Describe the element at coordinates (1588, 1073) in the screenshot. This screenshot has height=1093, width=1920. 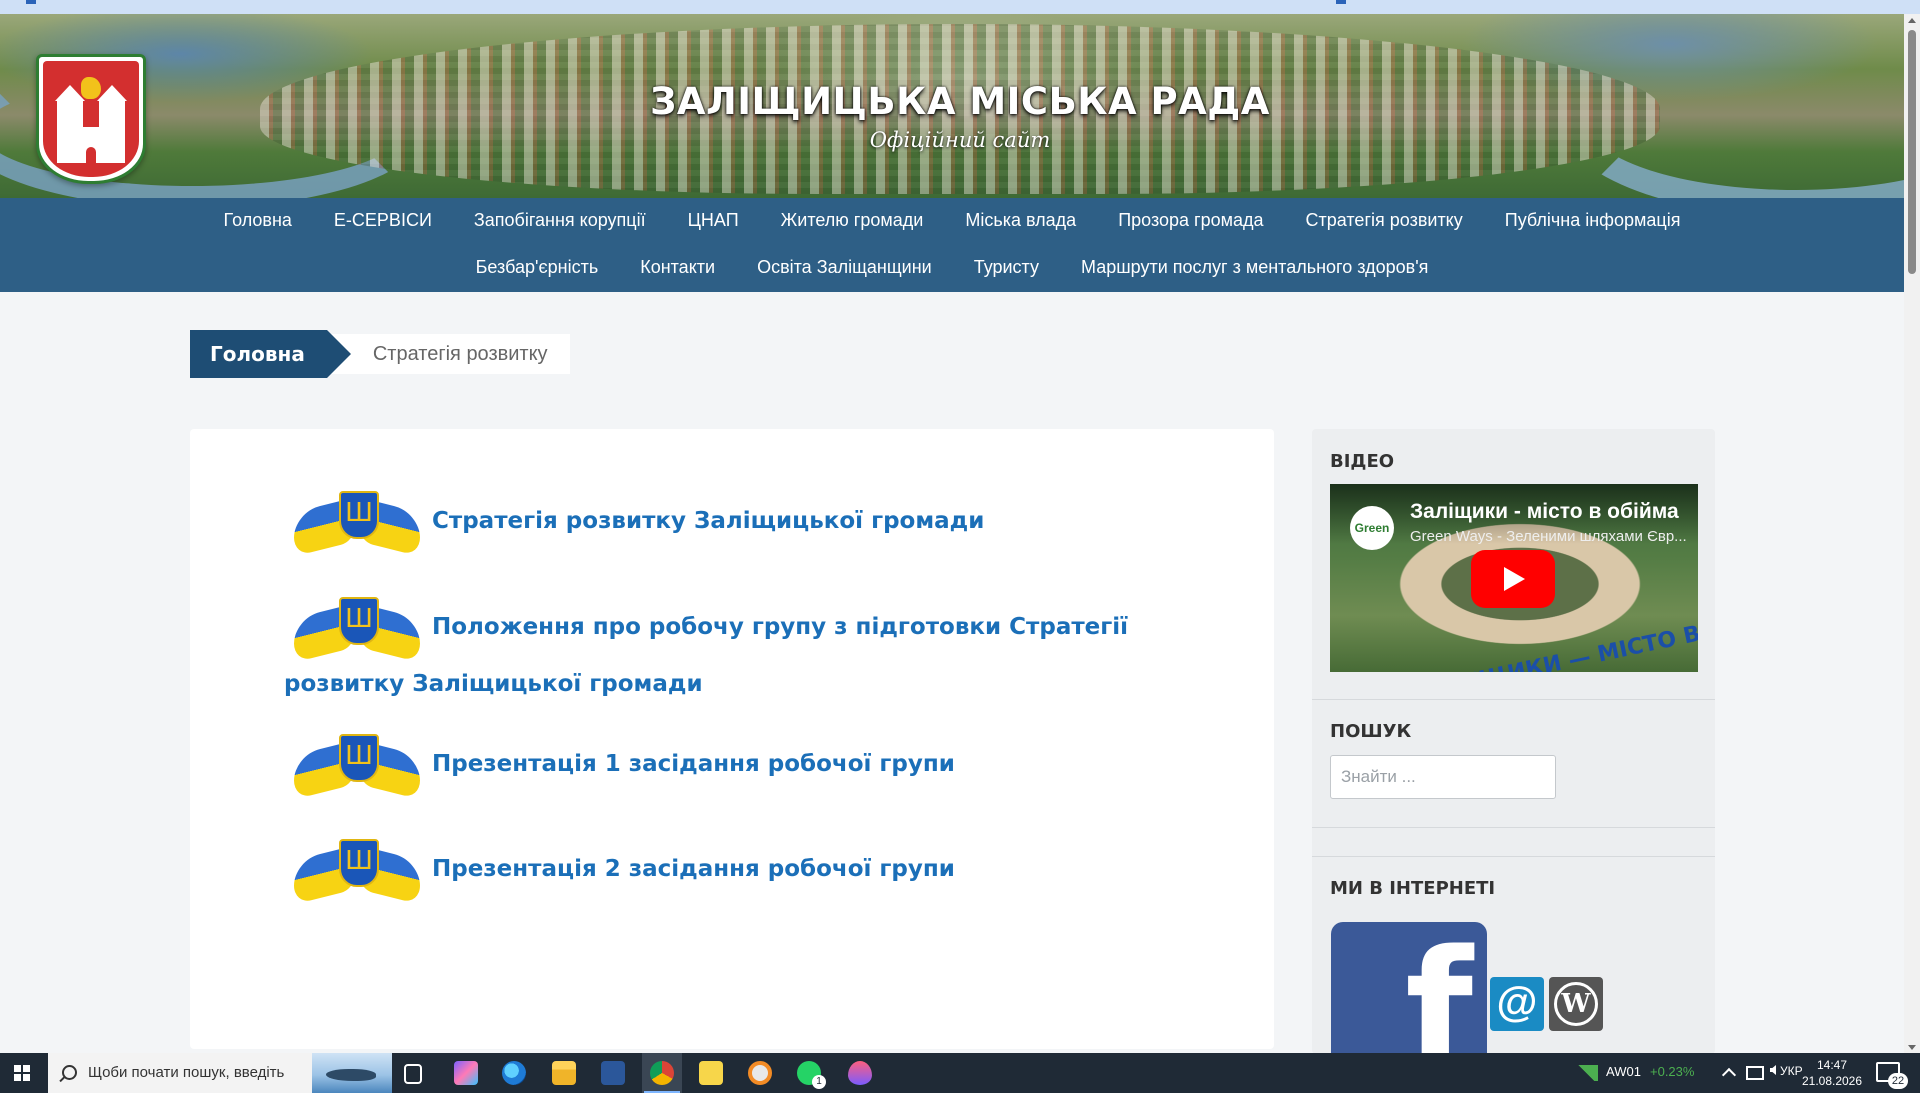
I see `stock-chart-icon` at that location.